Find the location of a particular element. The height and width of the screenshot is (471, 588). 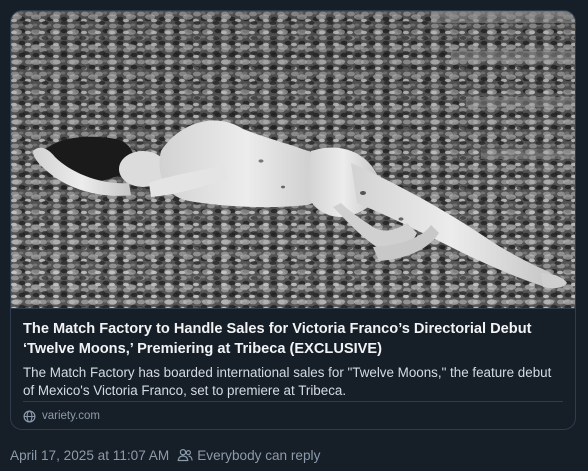

globe-icon is located at coordinates (29, 416).